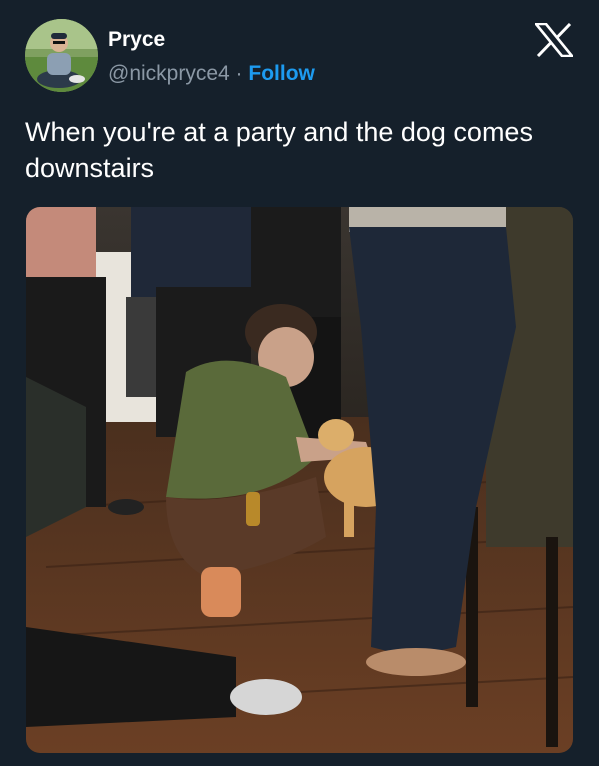 The image size is (599, 766). What do you see at coordinates (554, 40) in the screenshot?
I see `x-logo-icon` at bounding box center [554, 40].